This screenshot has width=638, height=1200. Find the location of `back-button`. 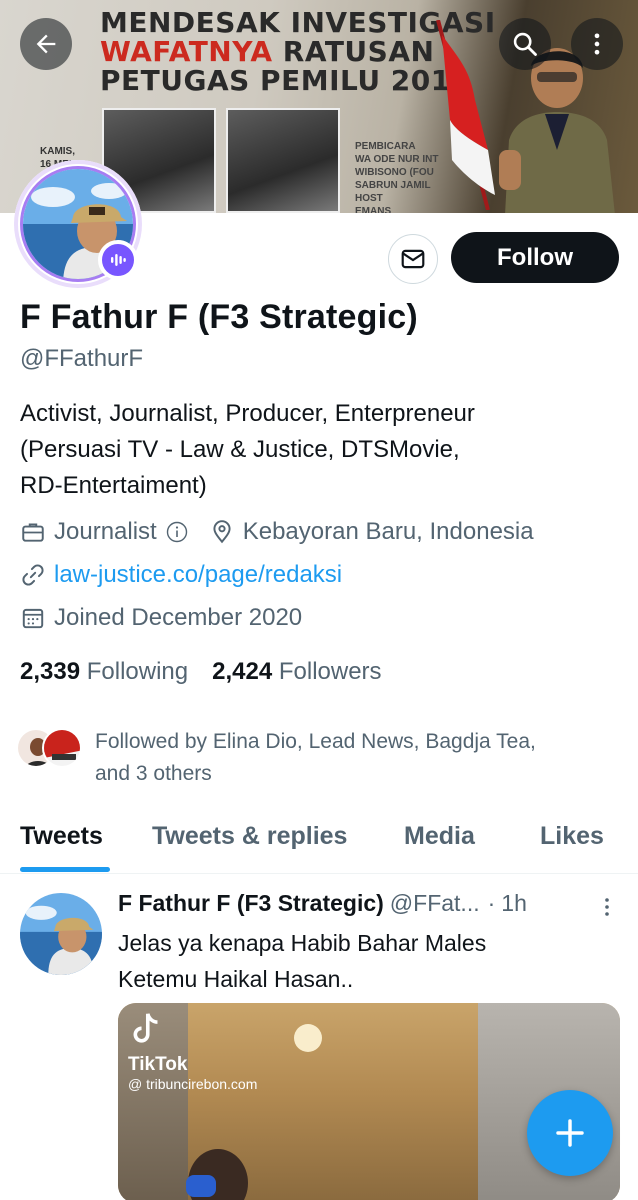

back-button is located at coordinates (46, 44).